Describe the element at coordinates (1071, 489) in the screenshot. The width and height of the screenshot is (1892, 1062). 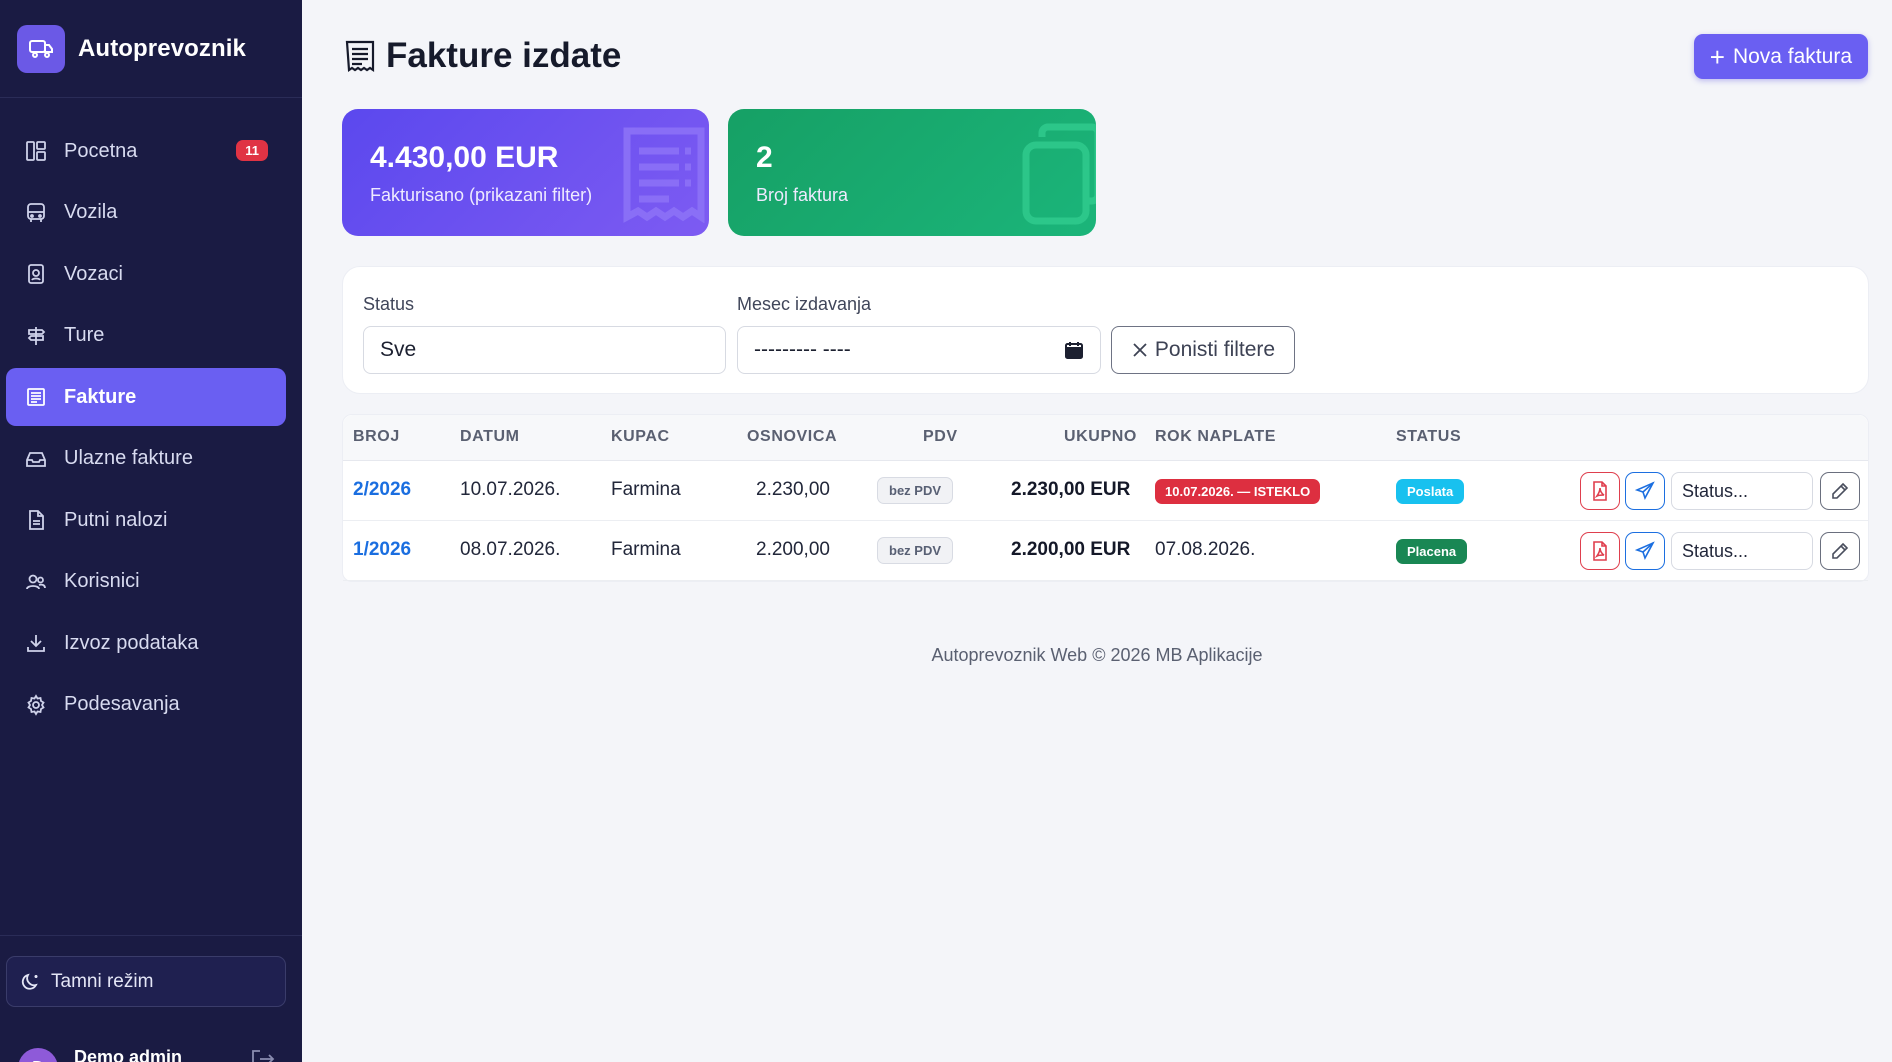
I see `invoice-total: 2.230,00 EUR` at that location.